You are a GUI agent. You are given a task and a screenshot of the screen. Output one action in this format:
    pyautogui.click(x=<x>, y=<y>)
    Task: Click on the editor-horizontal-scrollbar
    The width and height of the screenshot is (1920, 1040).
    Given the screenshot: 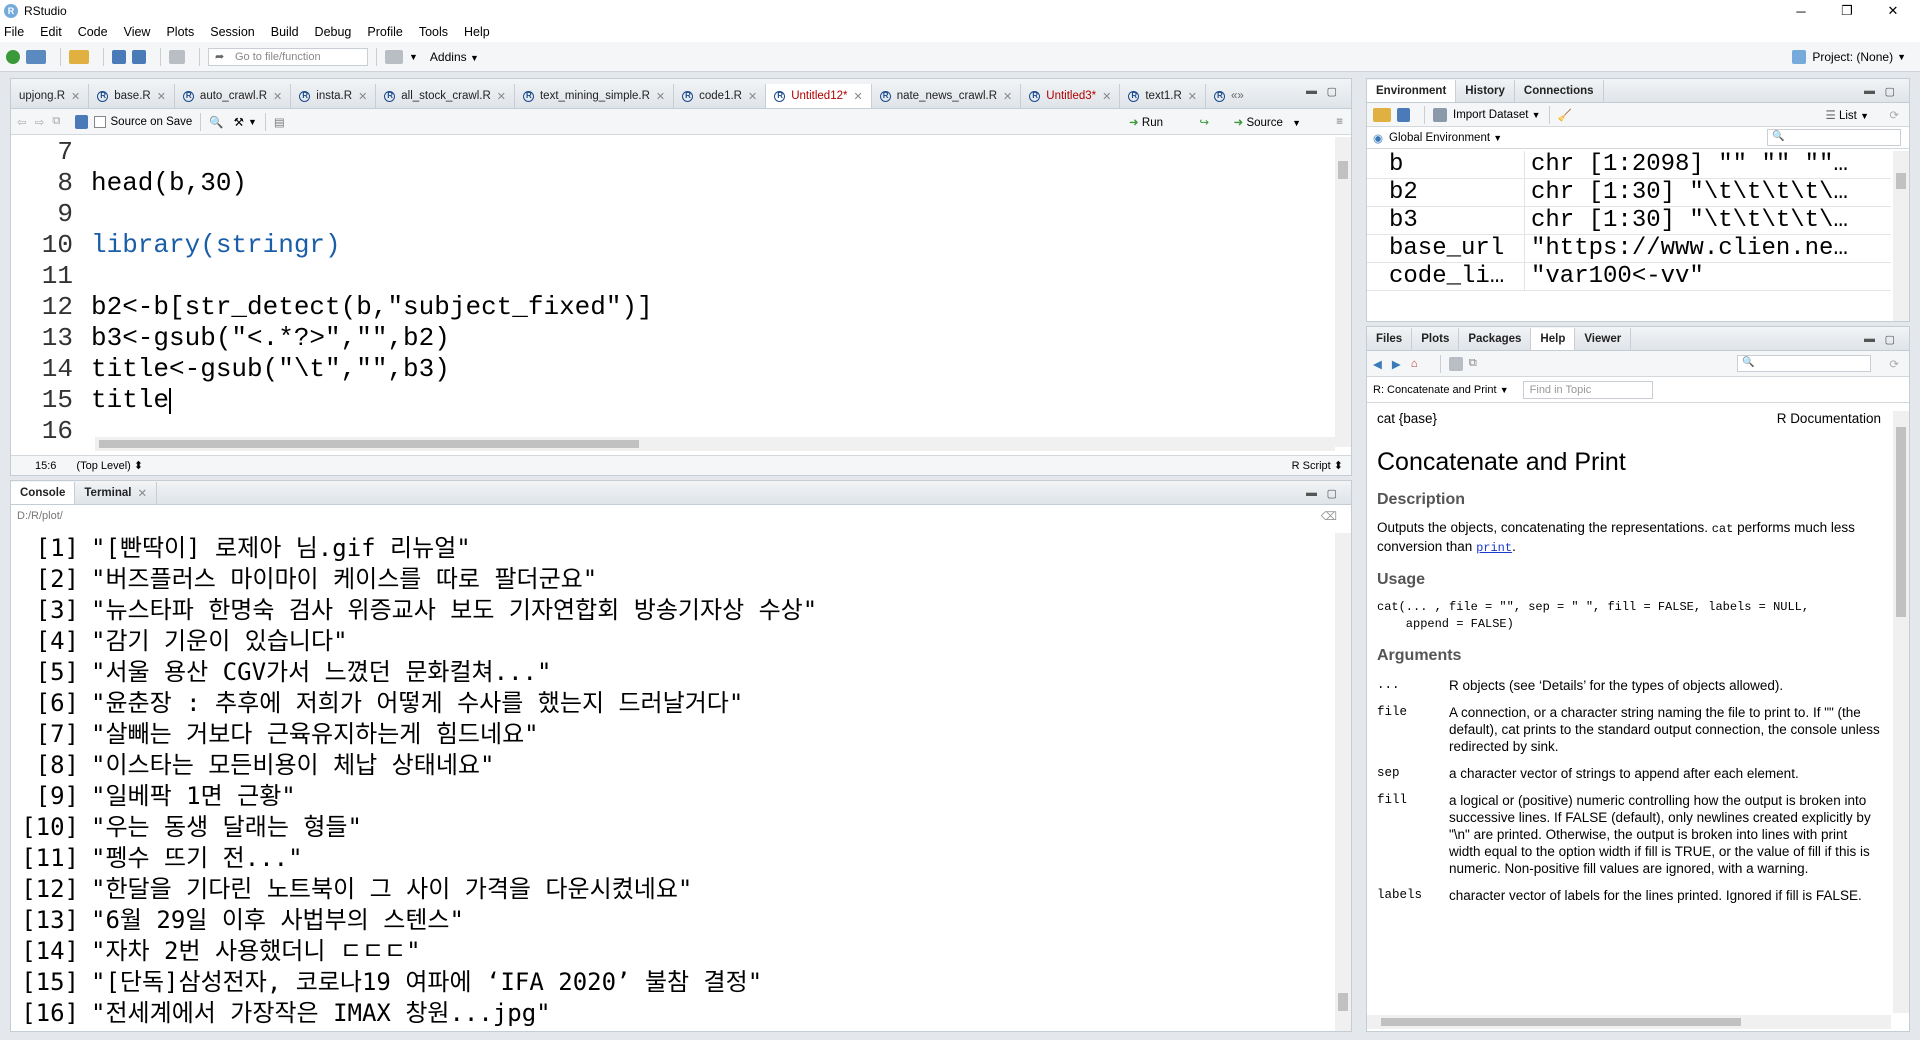 What is the action you would take?
    pyautogui.click(x=715, y=444)
    